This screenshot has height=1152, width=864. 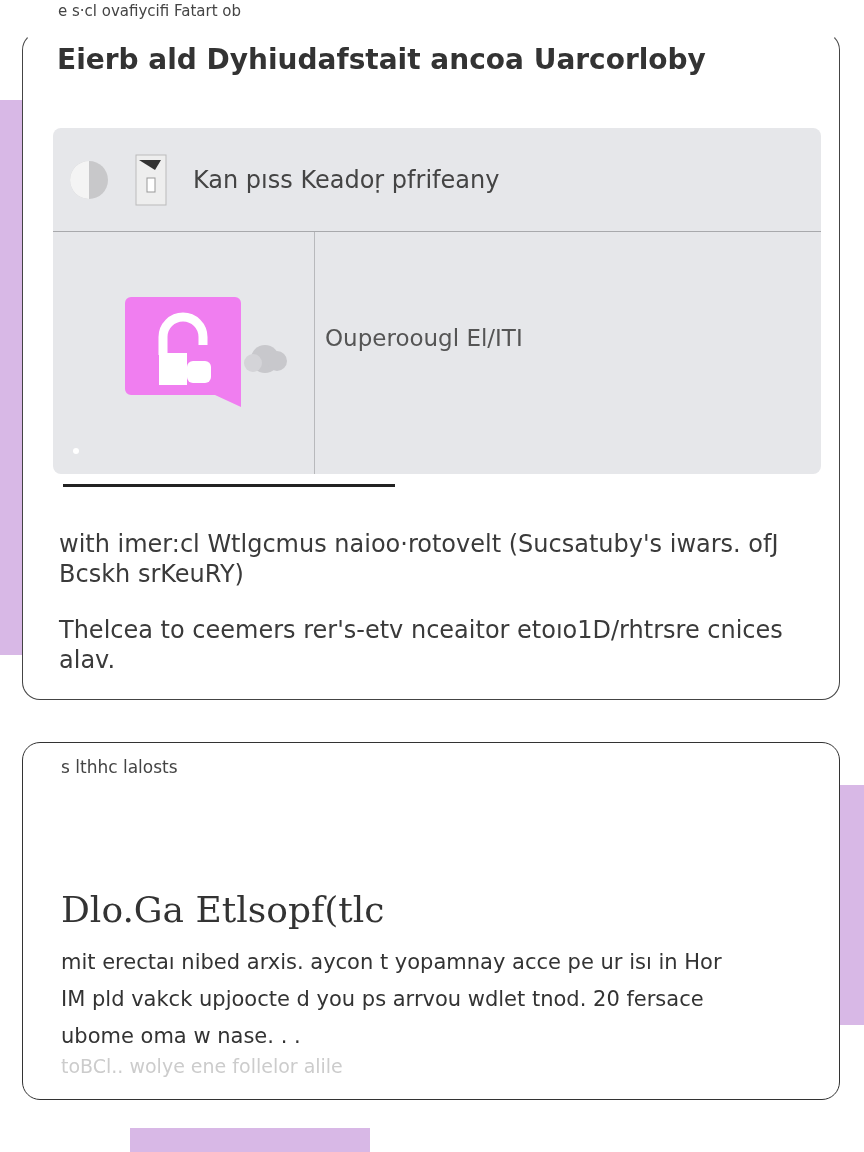 I want to click on card-title: Dlo.Ga Etlsopf(tlc, so click(x=223, y=909).